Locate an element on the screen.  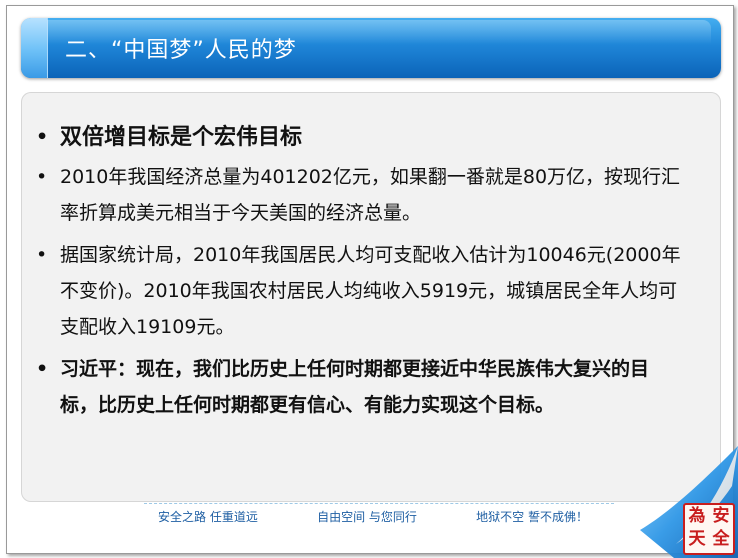
footer: 安全之路 任重道远 自由空间 与您同行 地狱不空 誓不成佛！ is located at coordinates (373, 516).